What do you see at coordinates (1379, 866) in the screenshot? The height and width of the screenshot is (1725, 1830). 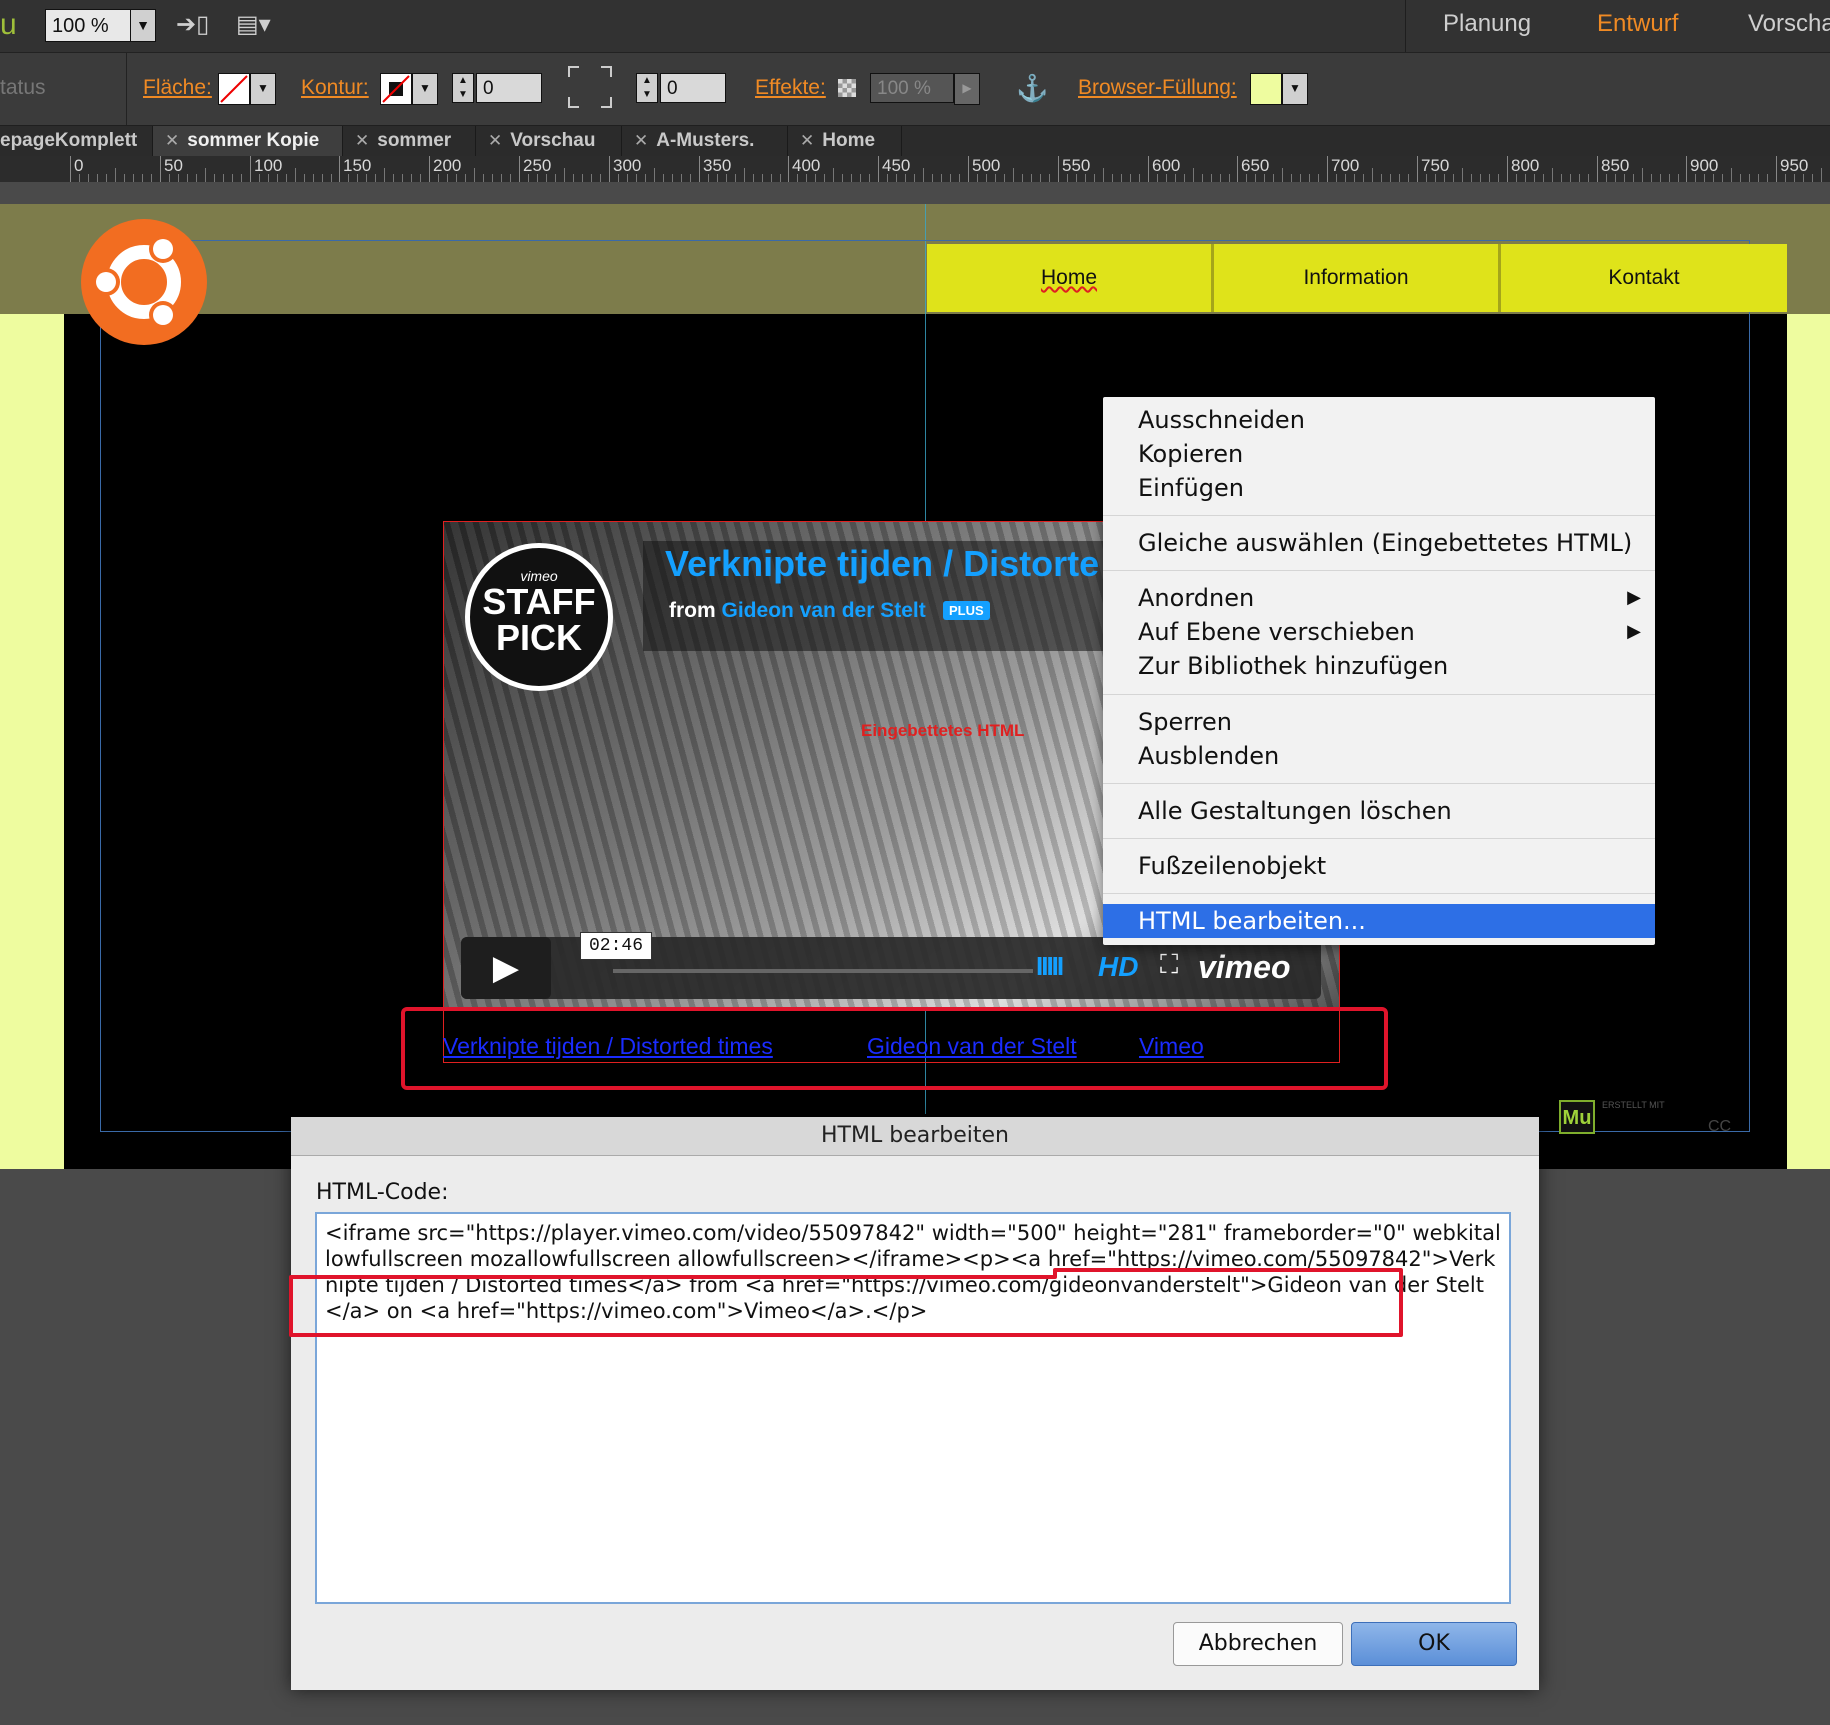 I see `menu-item-fusszeilenobjekt: Fußzeilenobjekt` at bounding box center [1379, 866].